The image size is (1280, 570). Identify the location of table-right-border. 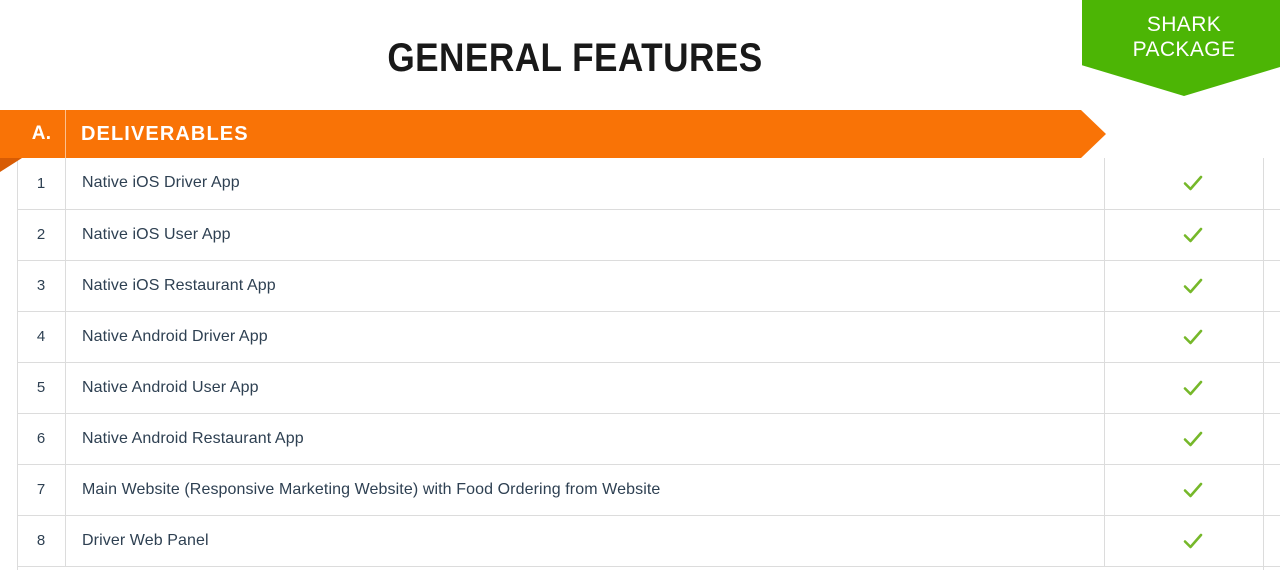
(1263, 364).